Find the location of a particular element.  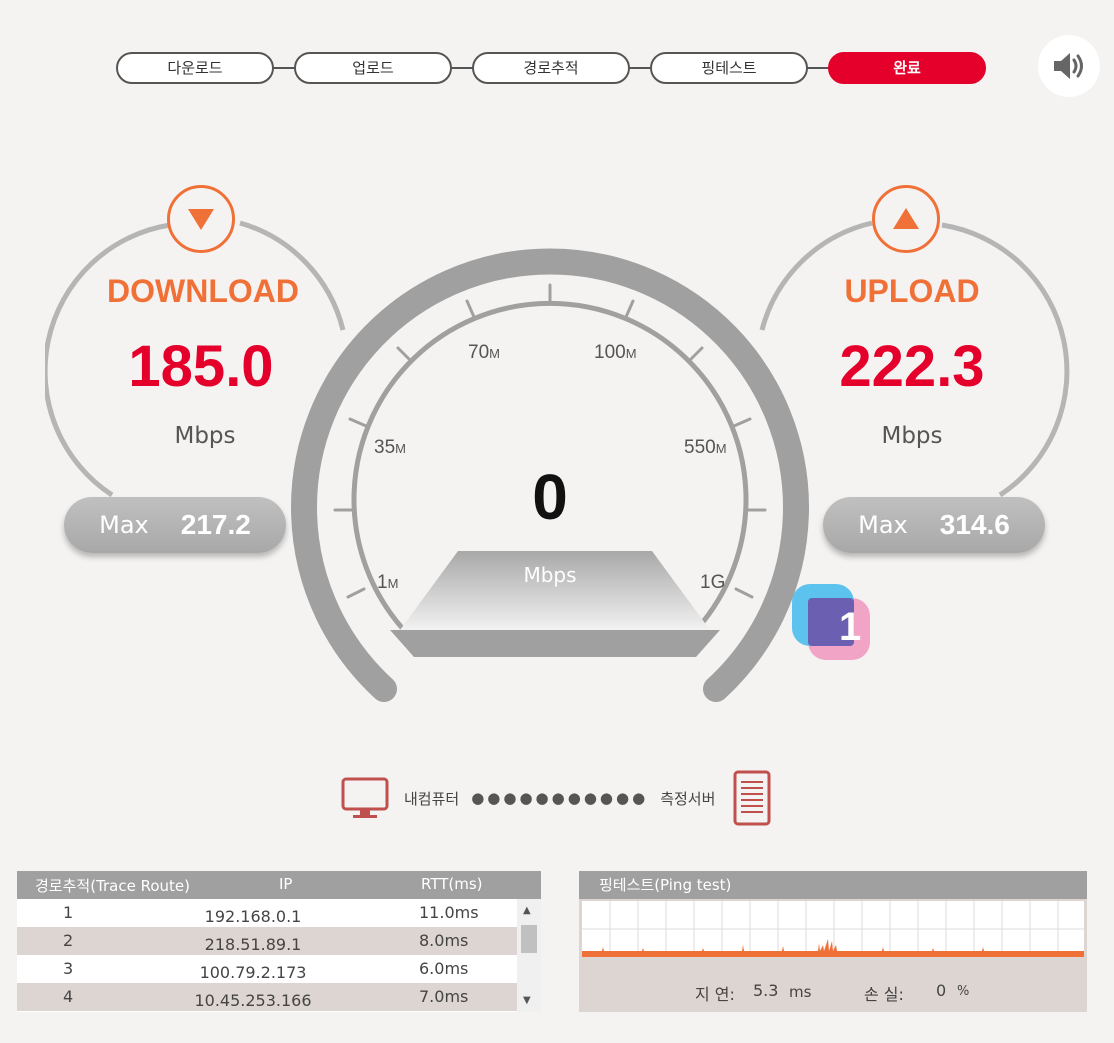

progress-stepper: 다운로드 업로드 경로추적 핑테스트 완료 is located at coordinates (552, 68).